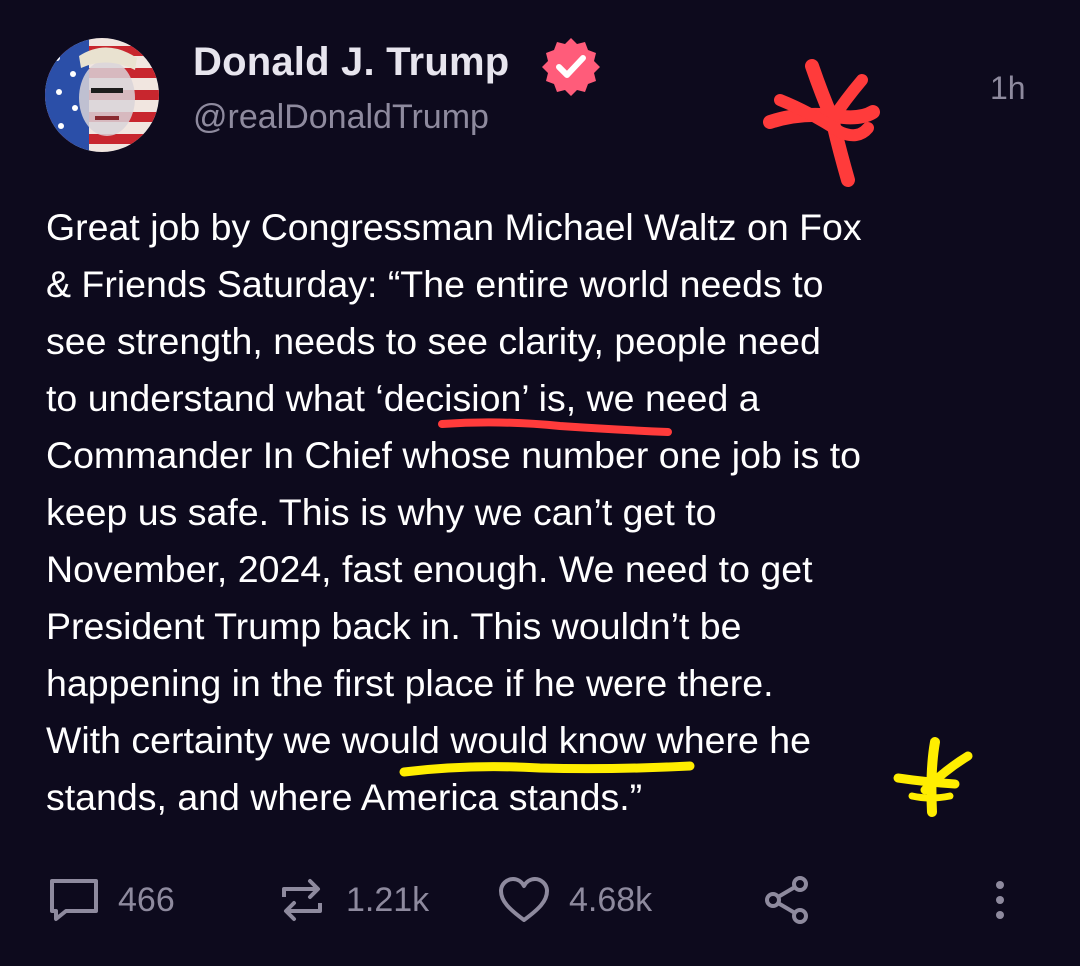 The width and height of the screenshot is (1080, 966). I want to click on reply-button: 466, so click(111, 900).